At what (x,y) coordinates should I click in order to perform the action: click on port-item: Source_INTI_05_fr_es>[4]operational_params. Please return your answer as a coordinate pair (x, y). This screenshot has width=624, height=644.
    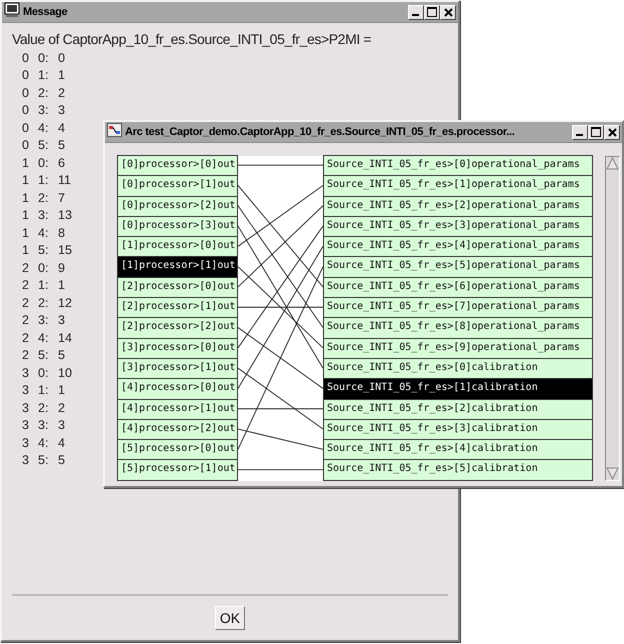
    Looking at the image, I should click on (458, 247).